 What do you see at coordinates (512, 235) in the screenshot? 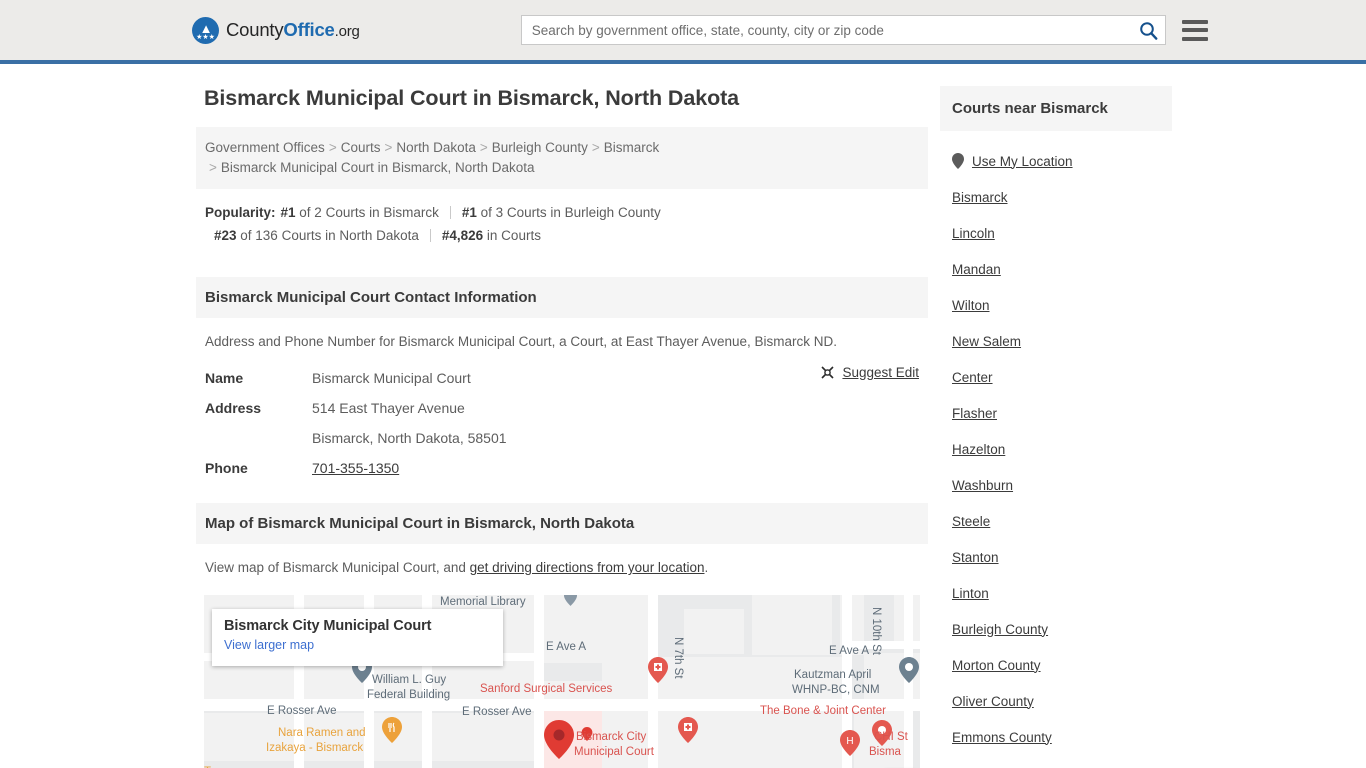
I see `popularity-text: in Courts` at bounding box center [512, 235].